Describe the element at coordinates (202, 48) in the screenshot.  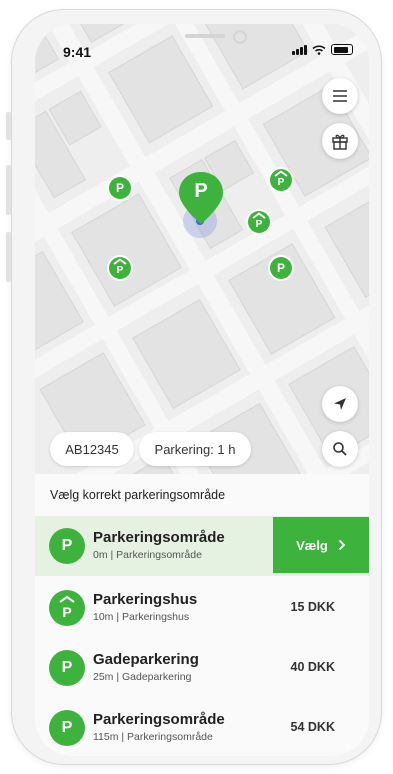
I see `status-bar: 9:41` at that location.